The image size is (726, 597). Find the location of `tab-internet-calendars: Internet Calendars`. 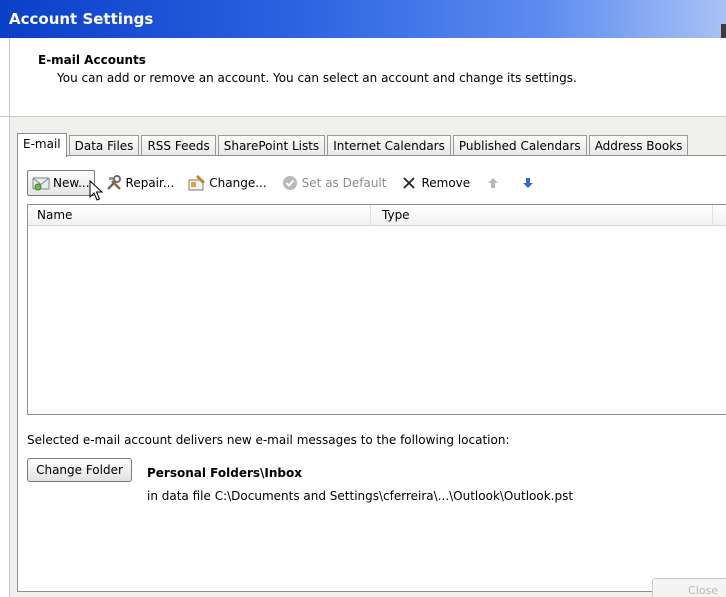

tab-internet-calendars: Internet Calendars is located at coordinates (389, 145).